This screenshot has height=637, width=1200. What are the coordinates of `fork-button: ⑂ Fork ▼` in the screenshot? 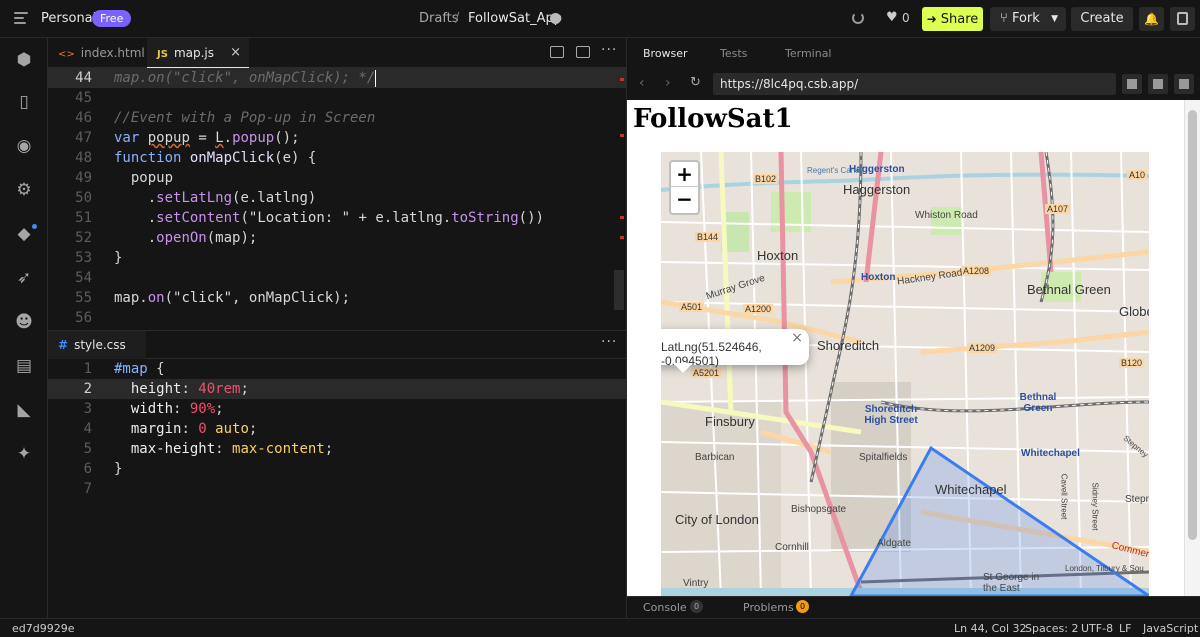 It's located at (1028, 19).